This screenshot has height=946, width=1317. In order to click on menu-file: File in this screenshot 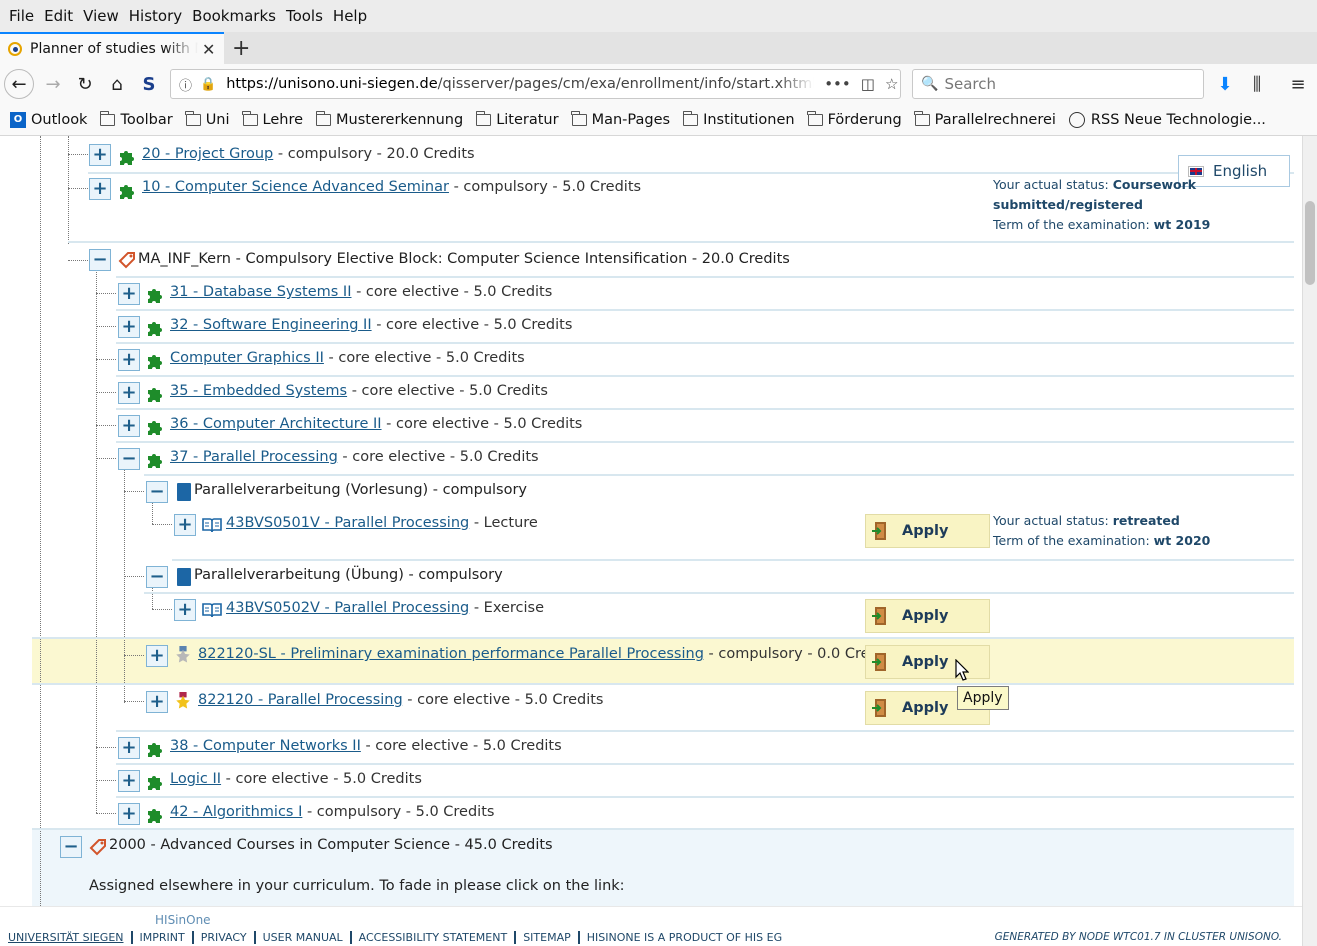, I will do `click(21, 16)`.